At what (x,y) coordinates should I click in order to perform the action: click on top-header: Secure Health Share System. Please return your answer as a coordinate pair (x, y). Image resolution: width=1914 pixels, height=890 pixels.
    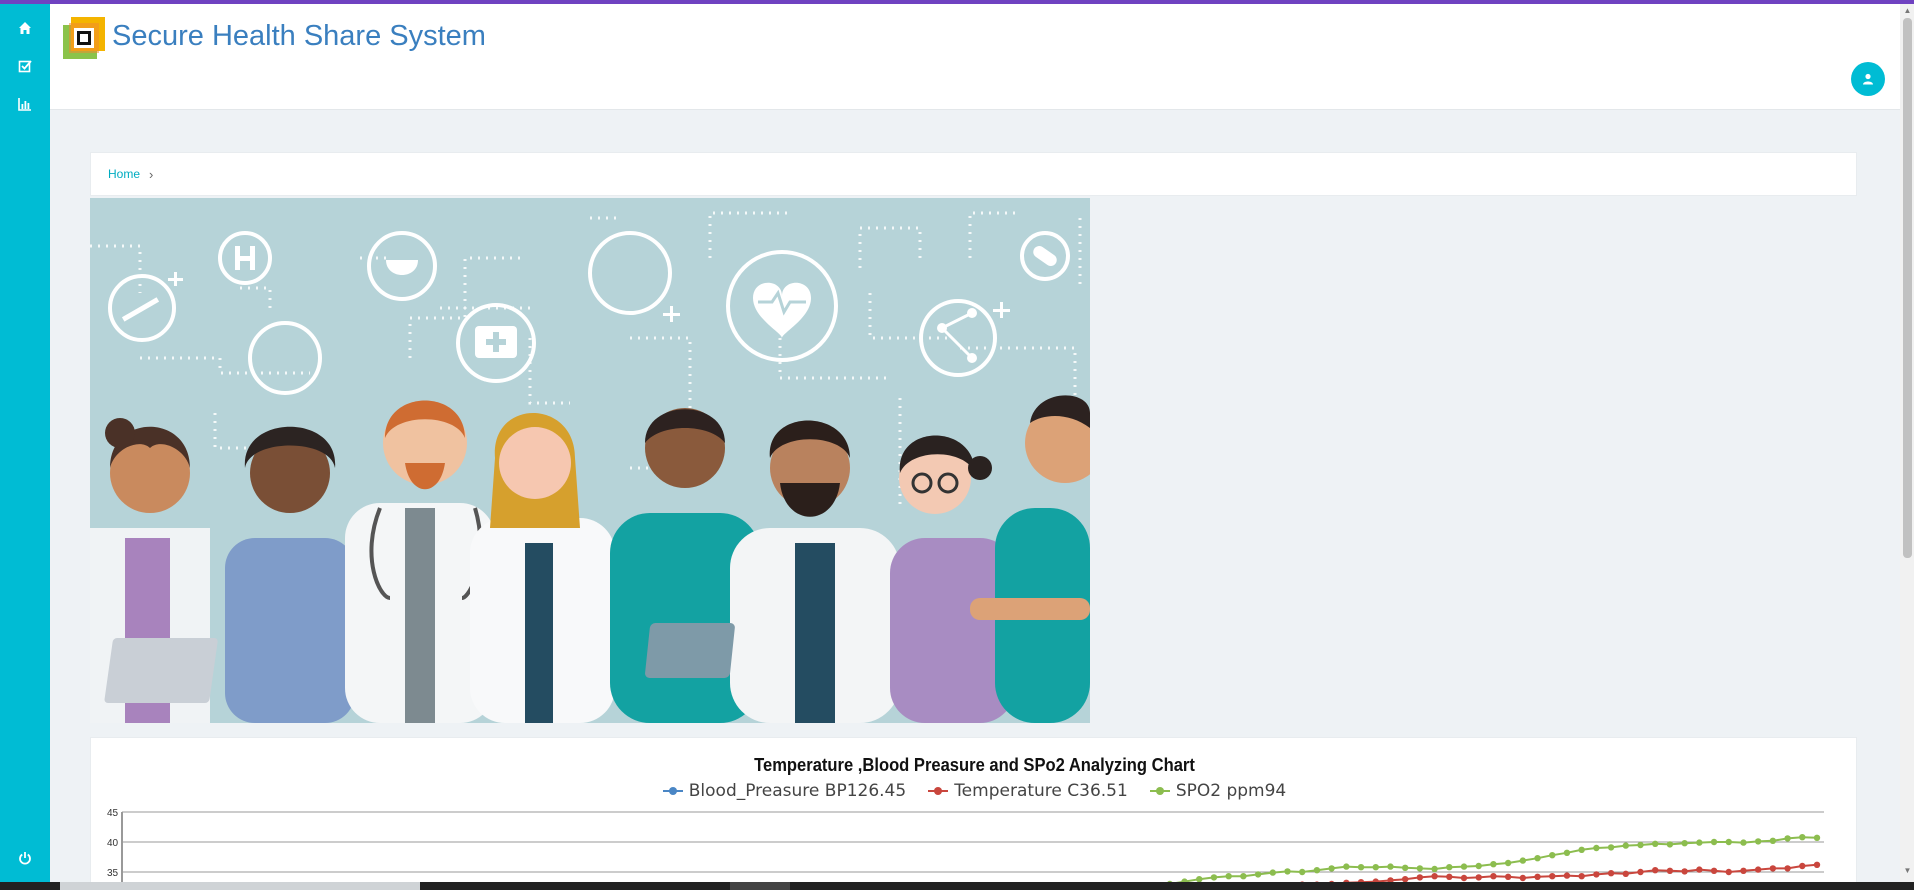
    Looking at the image, I should click on (975, 57).